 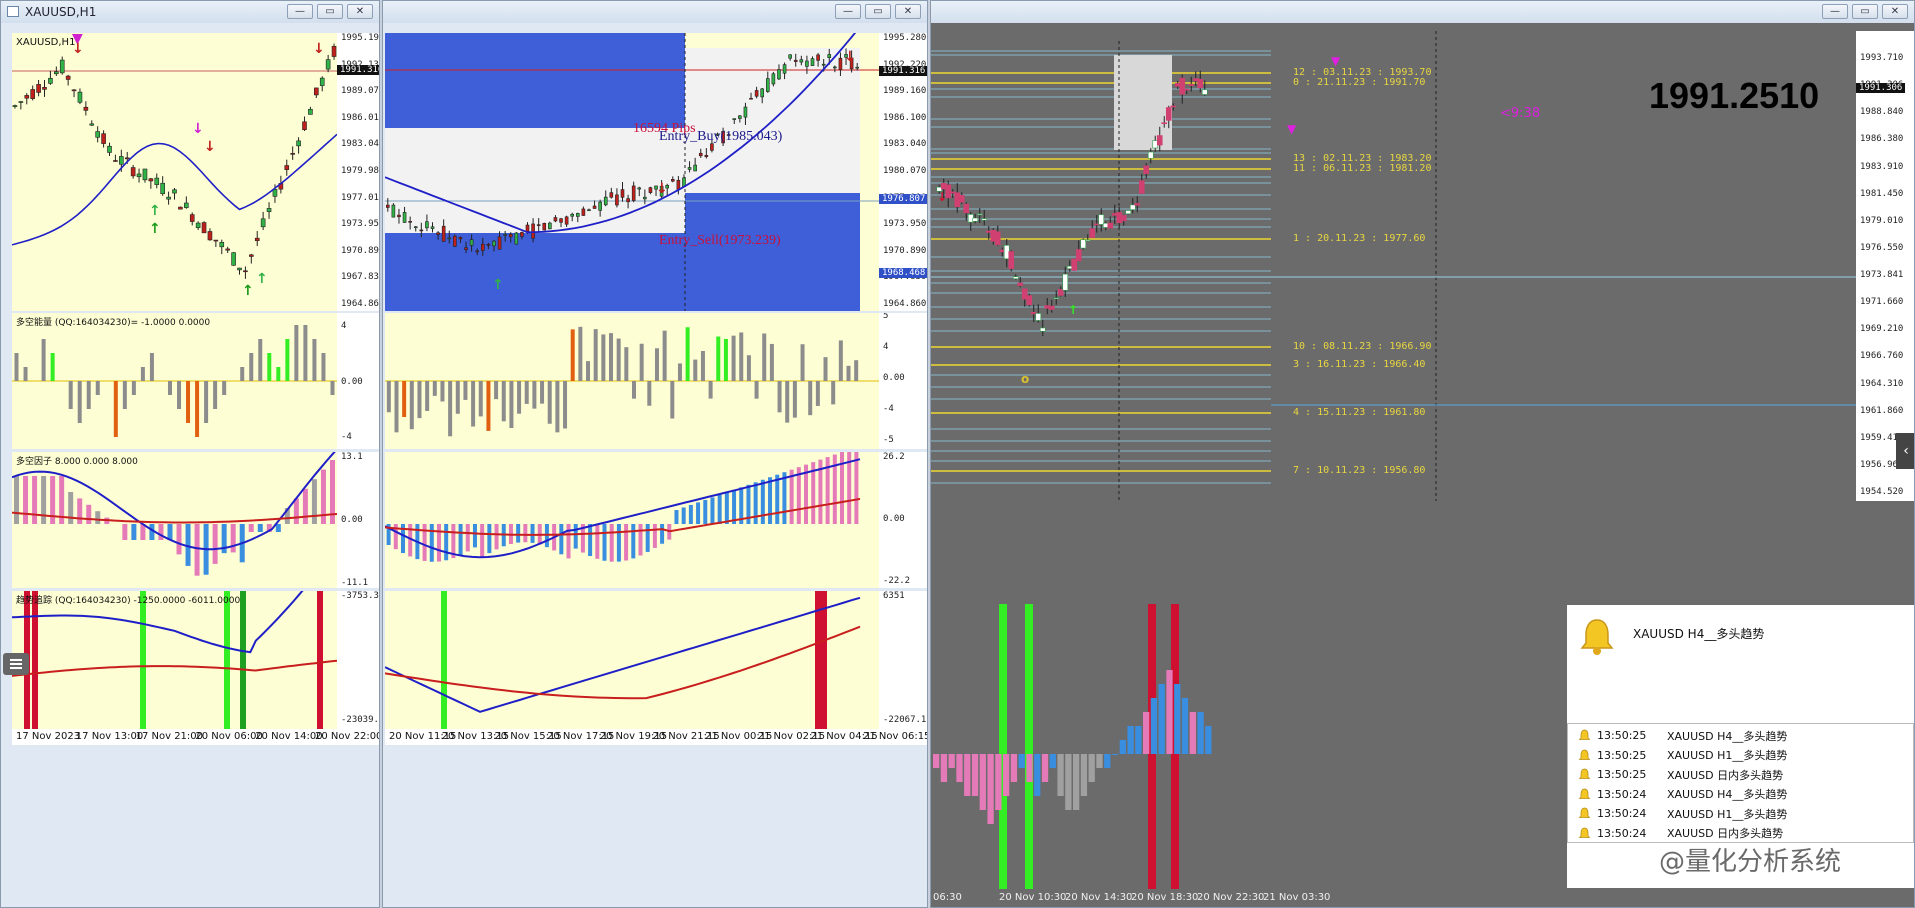 I want to click on candles-group, so click(x=1072, y=203).